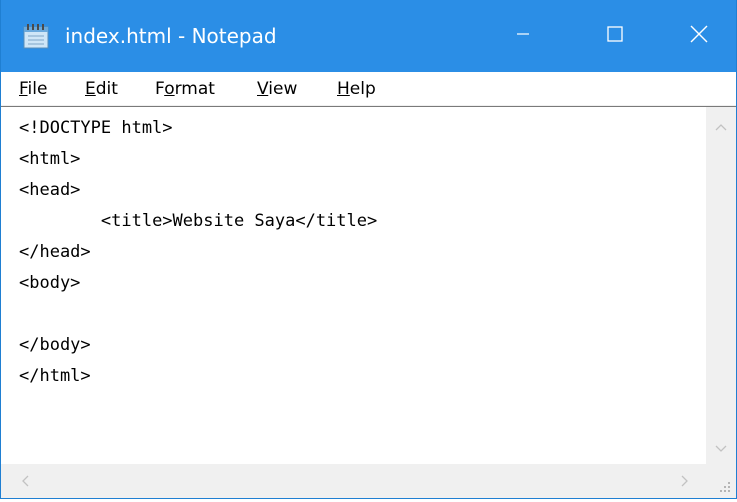 The height and width of the screenshot is (502, 737). I want to click on menu-view-mnemonic: V, so click(263, 89).